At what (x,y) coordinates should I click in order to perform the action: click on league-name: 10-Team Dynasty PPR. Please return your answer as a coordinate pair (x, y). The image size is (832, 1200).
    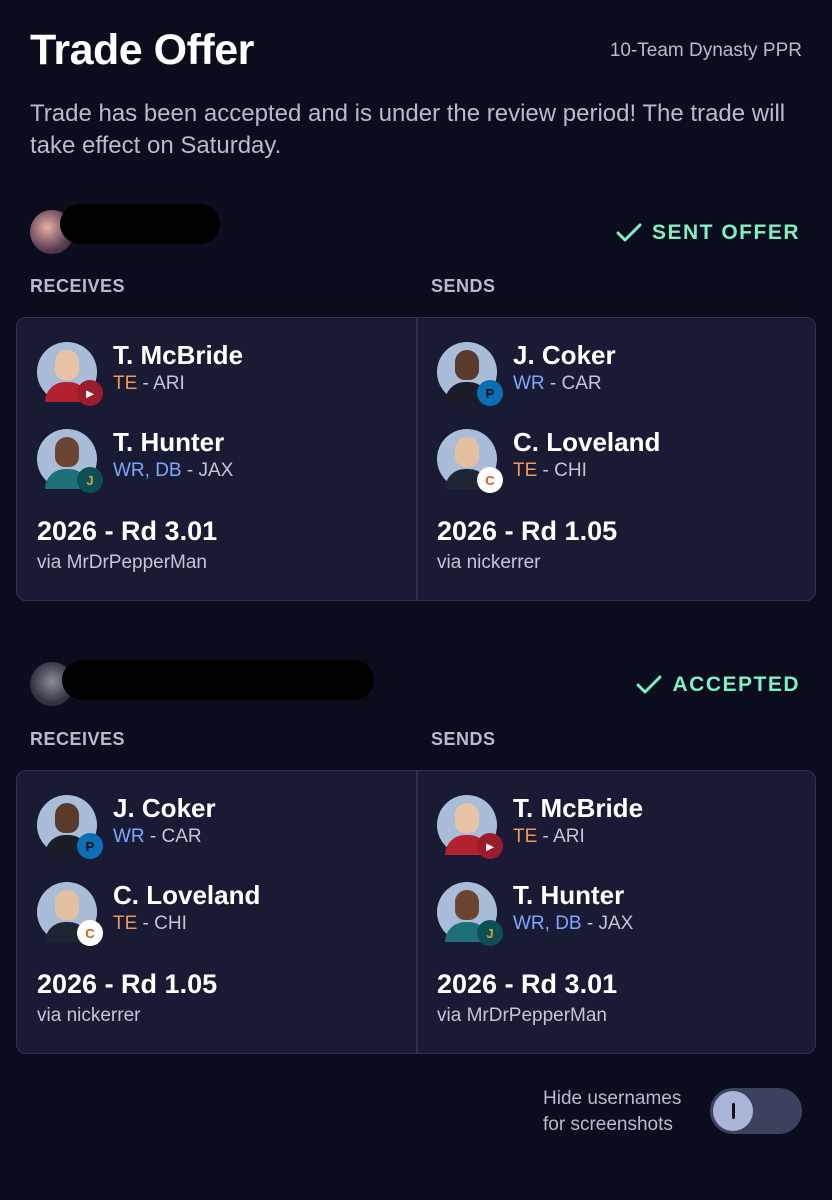
    Looking at the image, I should click on (705, 50).